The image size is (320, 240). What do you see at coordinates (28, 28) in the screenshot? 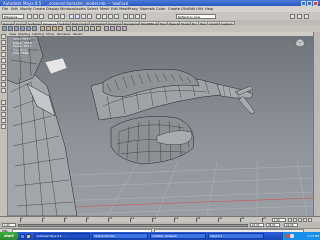
I see `poly-plane-icon` at bounding box center [28, 28].